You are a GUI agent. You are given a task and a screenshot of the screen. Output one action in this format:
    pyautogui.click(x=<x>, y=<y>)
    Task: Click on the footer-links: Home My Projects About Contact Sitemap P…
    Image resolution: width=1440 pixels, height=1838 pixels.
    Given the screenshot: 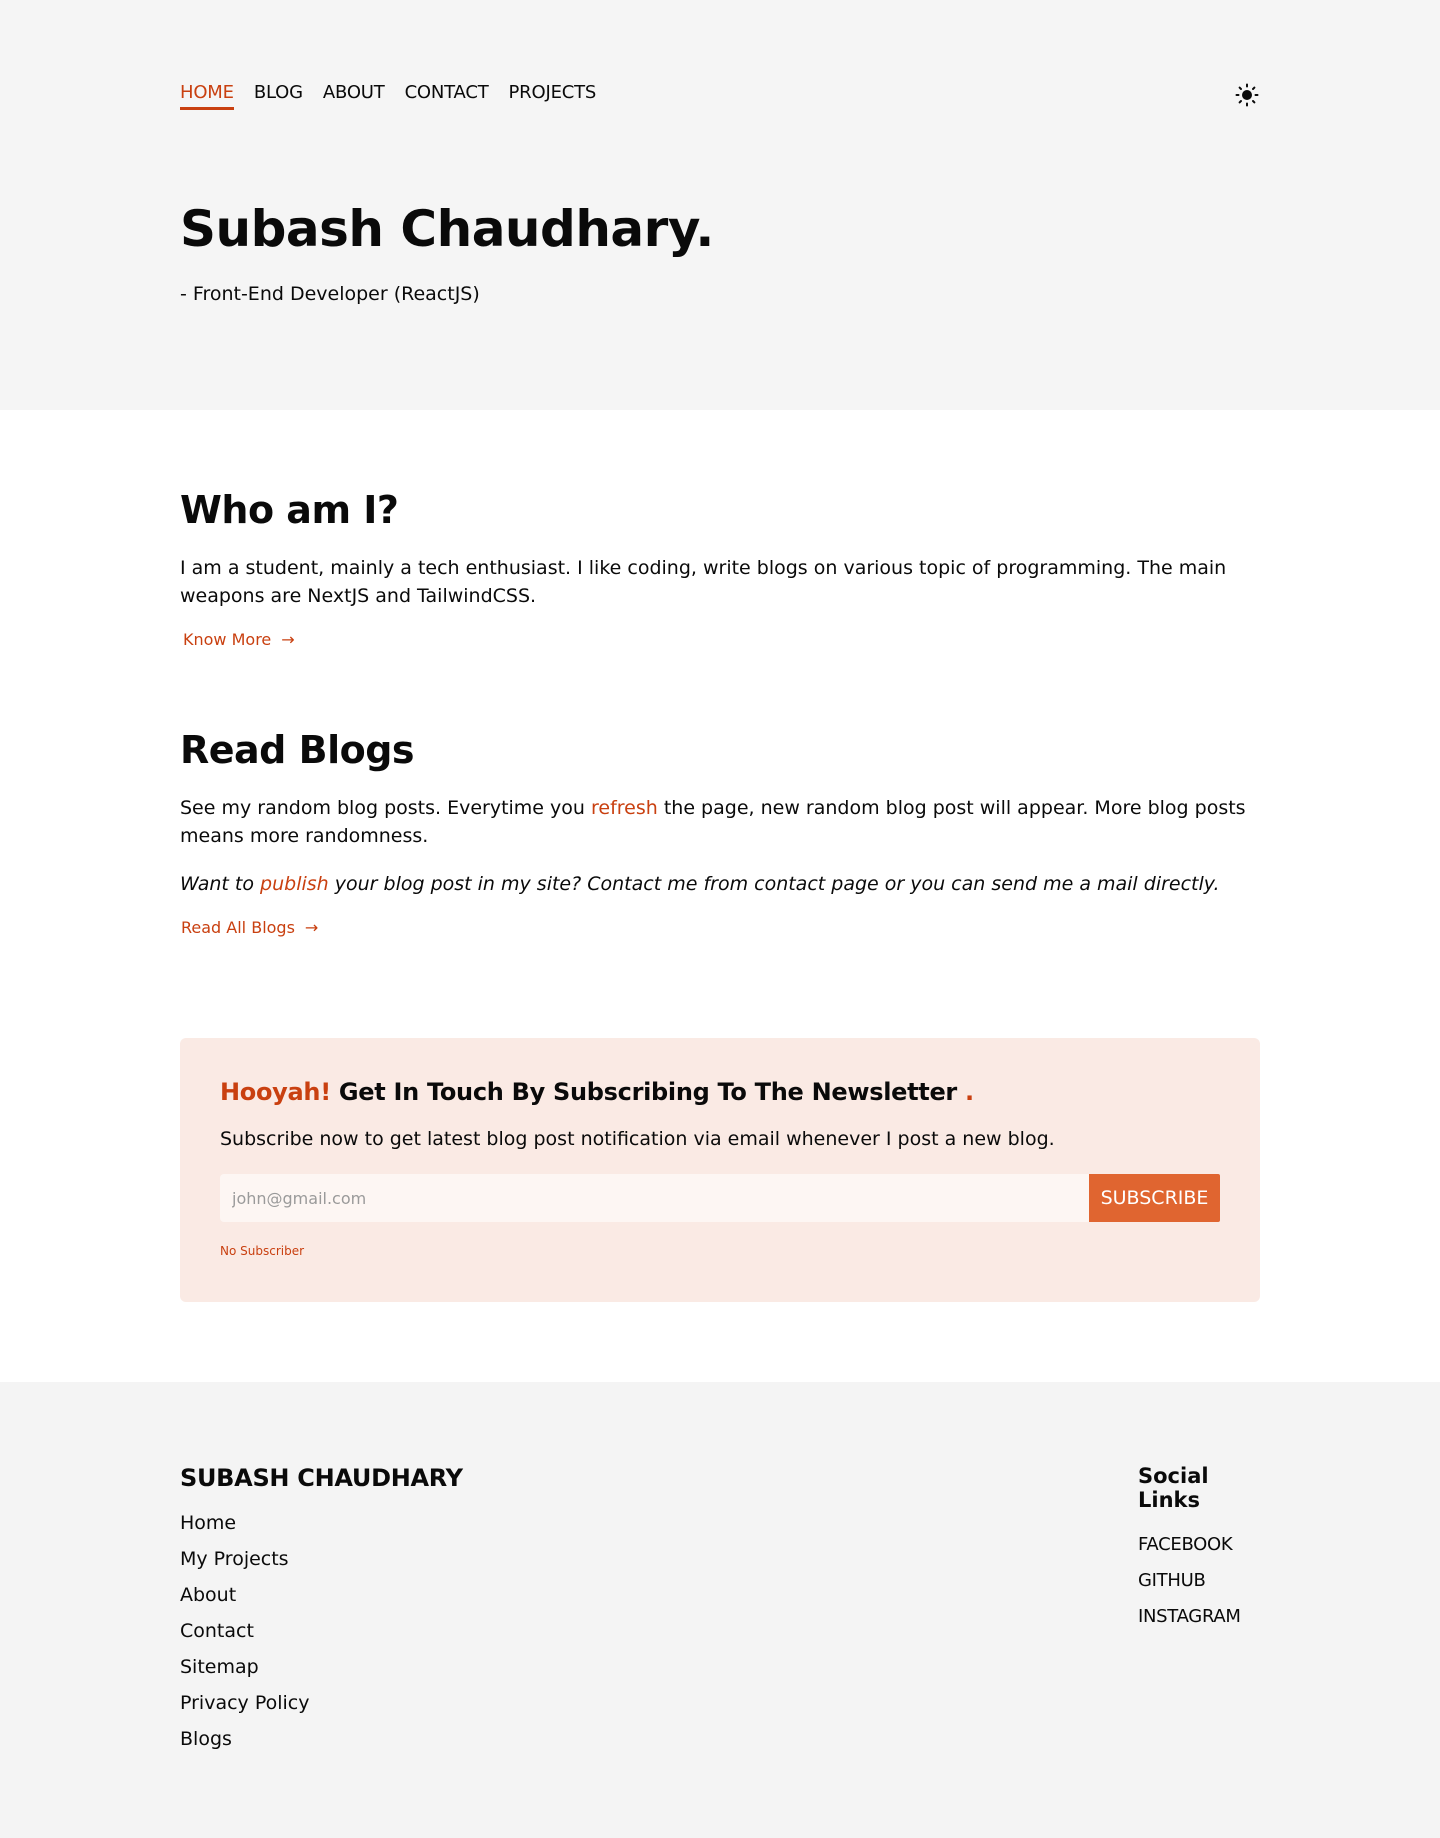 What is the action you would take?
    pyautogui.click(x=244, y=1638)
    